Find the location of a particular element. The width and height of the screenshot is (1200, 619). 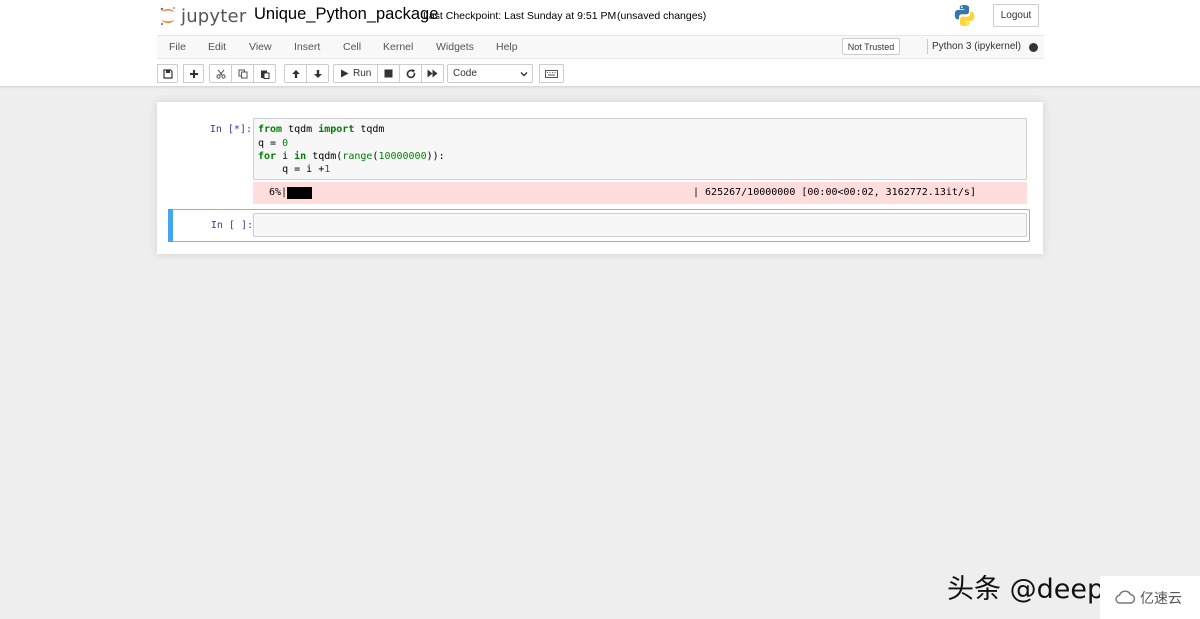

cut-button is located at coordinates (220, 73).